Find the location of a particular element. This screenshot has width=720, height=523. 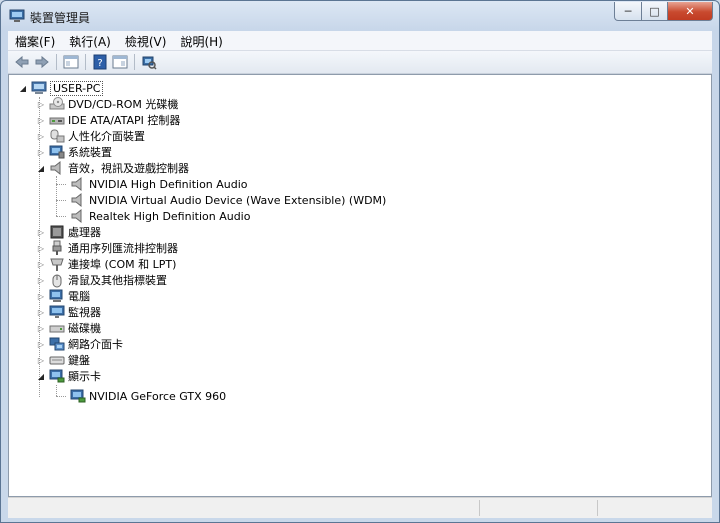

menu-view: 檢視(V) is located at coordinates (146, 40).